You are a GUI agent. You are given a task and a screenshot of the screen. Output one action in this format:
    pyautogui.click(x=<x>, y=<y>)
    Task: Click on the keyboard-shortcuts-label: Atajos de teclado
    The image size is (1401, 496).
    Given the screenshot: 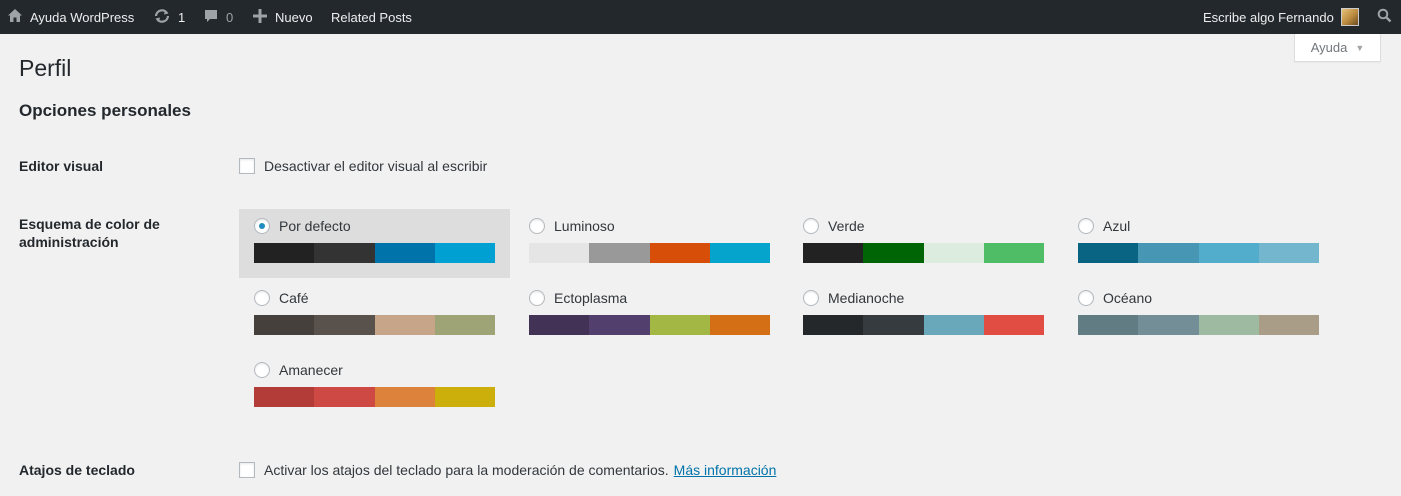 What is the action you would take?
    pyautogui.click(x=77, y=470)
    